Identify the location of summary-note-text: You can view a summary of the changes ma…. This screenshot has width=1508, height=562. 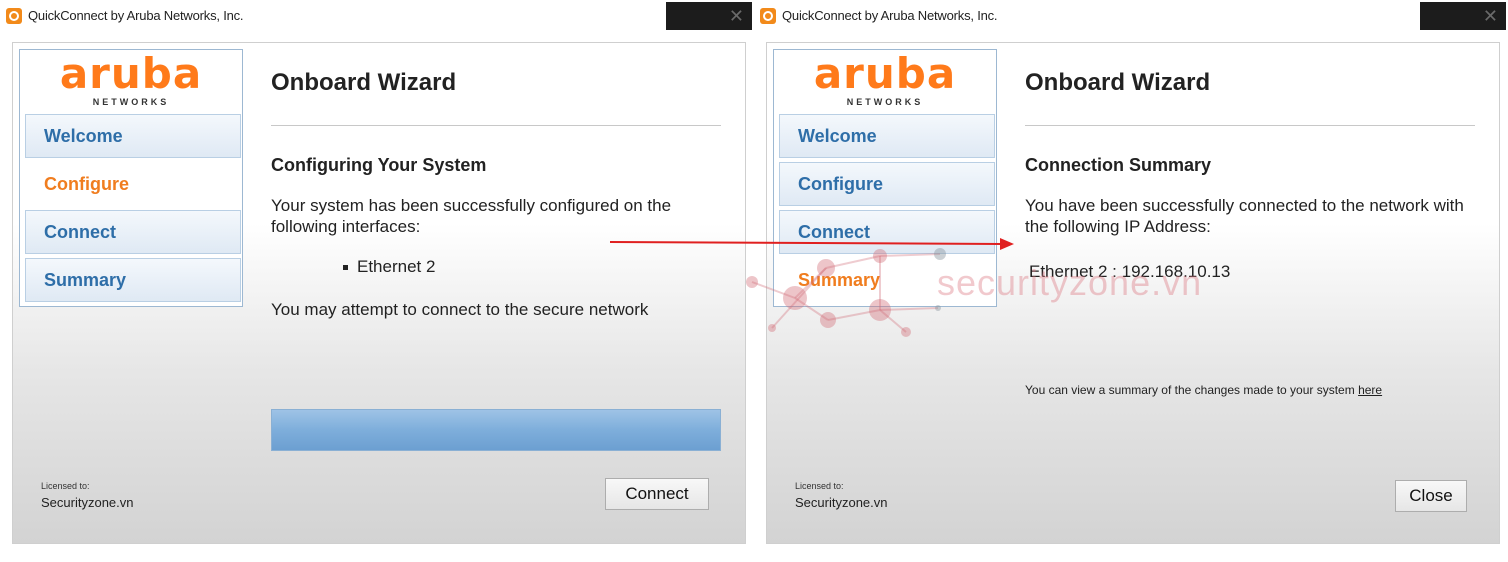
(1190, 390).